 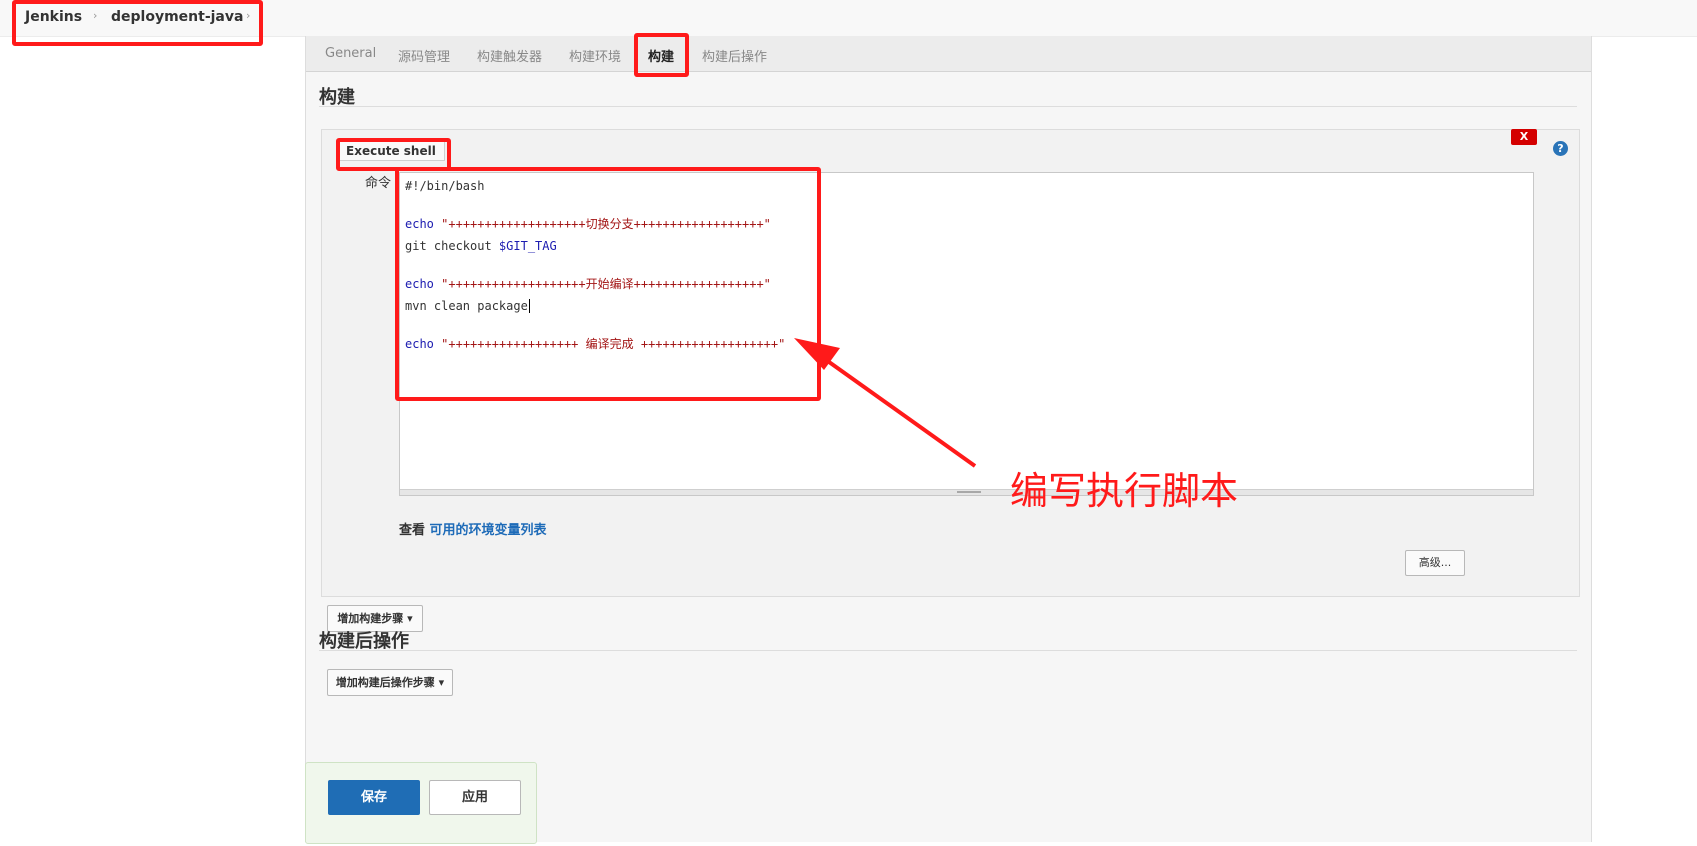 I want to click on annotation-arrow-icon, so click(x=885, y=403).